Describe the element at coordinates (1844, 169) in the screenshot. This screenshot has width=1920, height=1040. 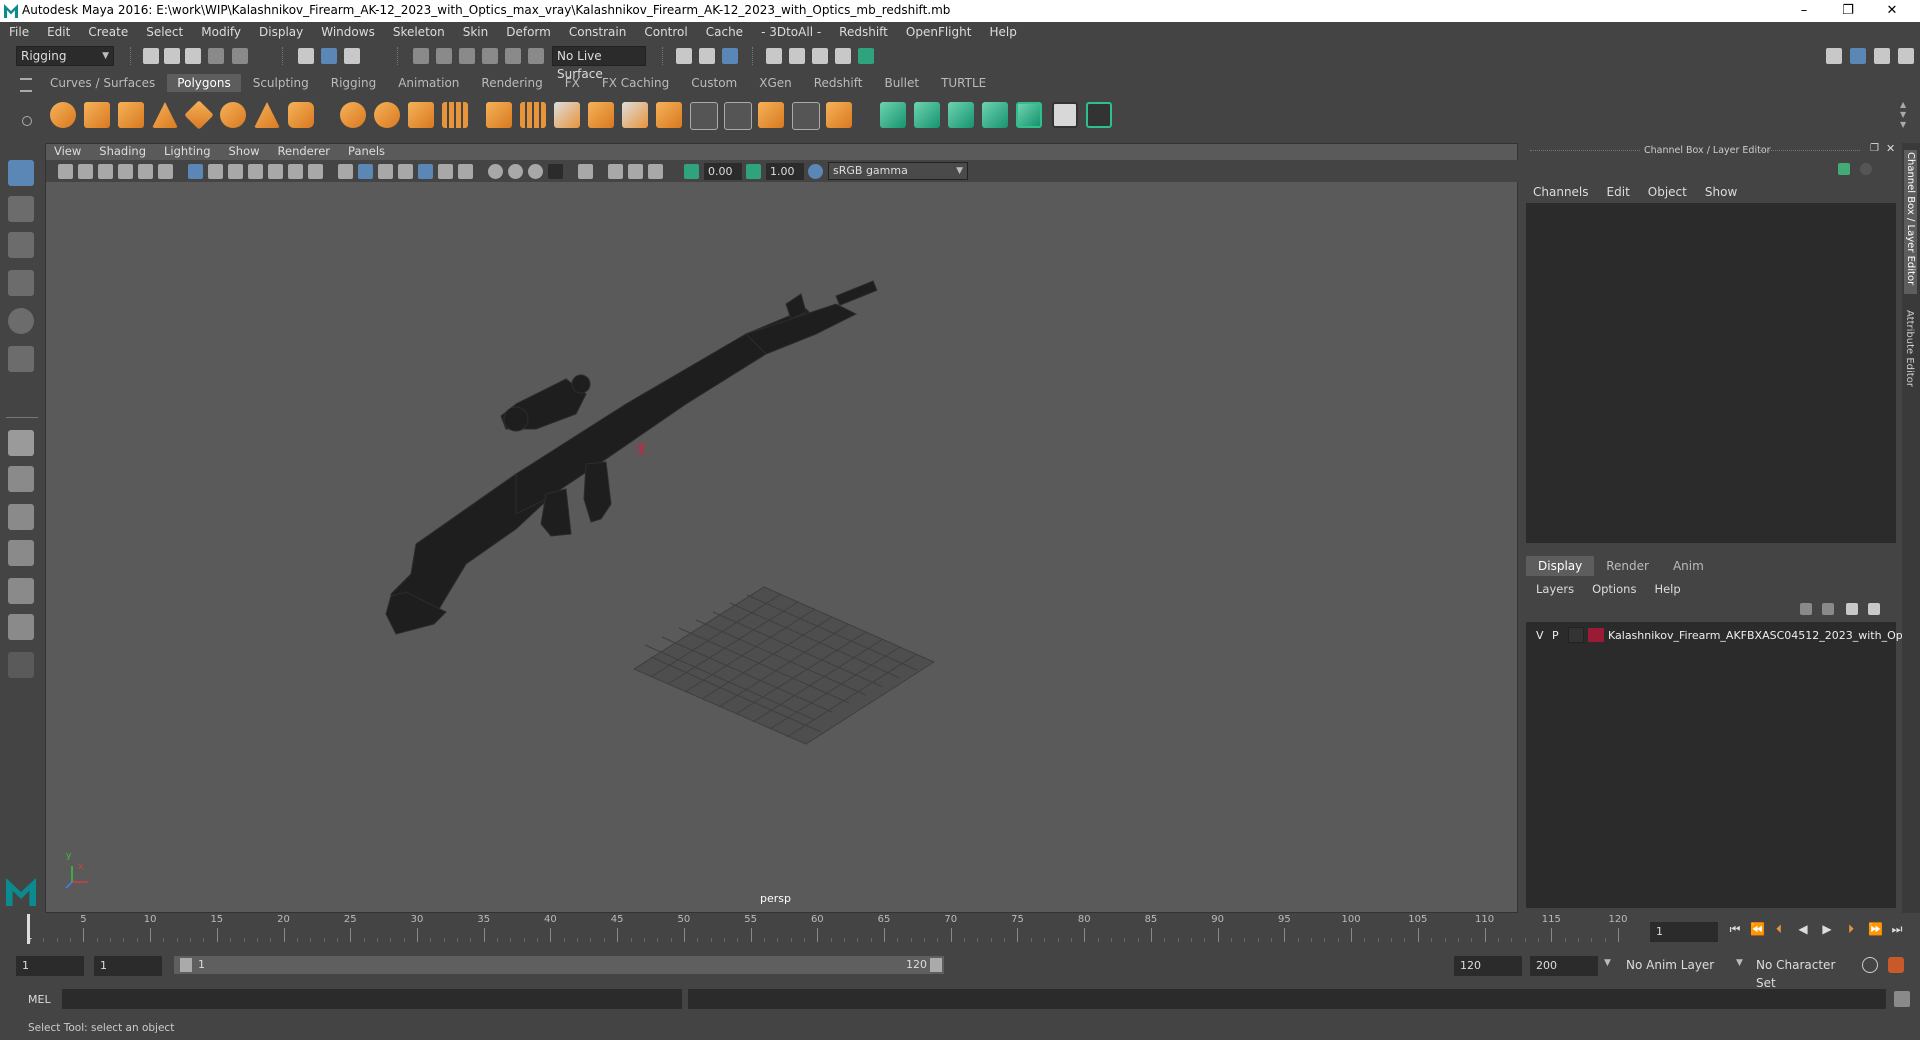
I see `manipulator-icon` at that location.